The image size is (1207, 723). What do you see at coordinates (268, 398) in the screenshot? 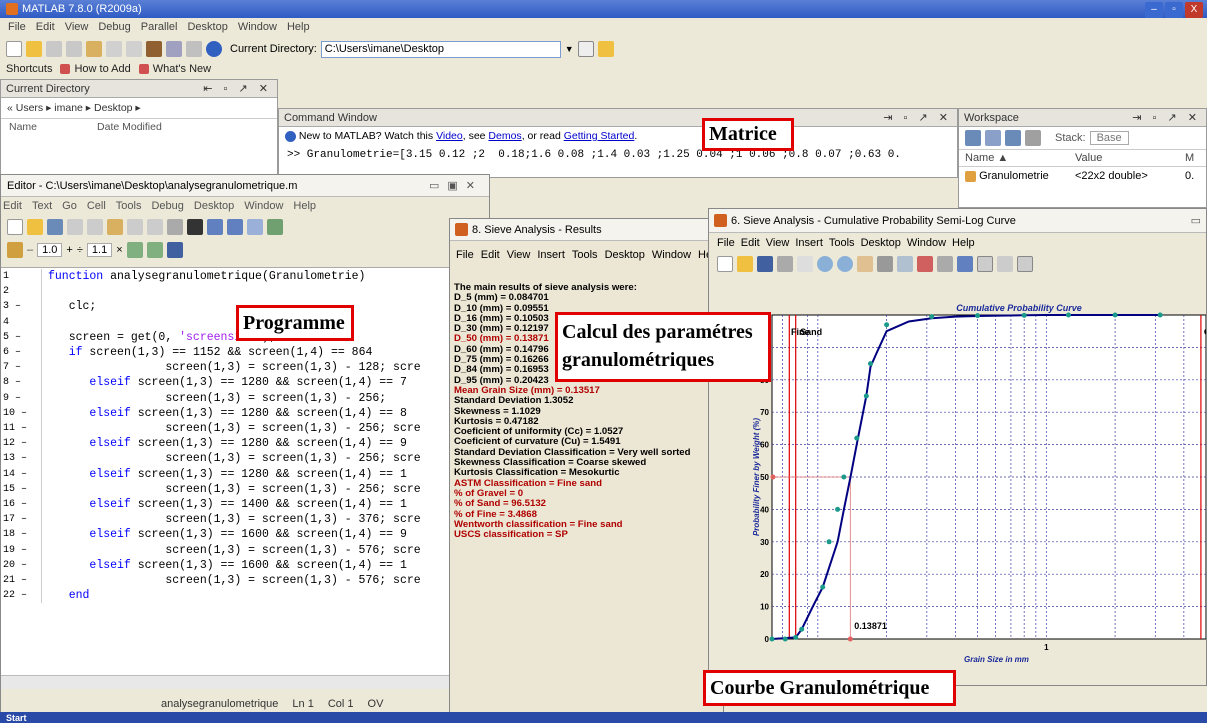
I see `code-line: screen(1,3) = screen(1,3) - 256;` at bounding box center [268, 398].